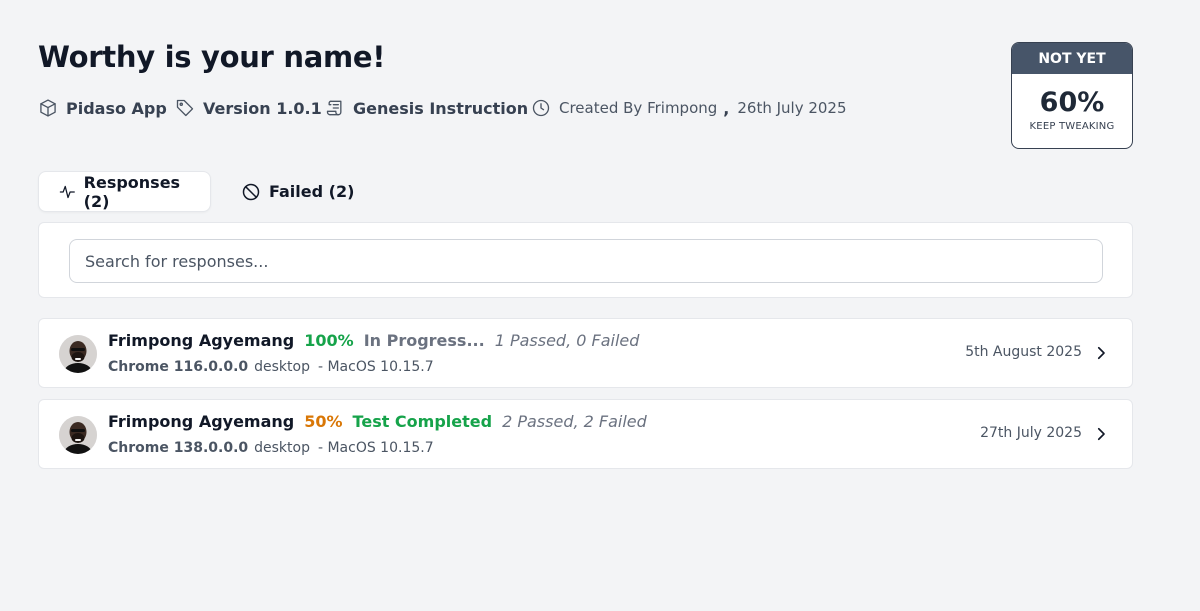 The image size is (1200, 611). Describe the element at coordinates (792, 108) in the screenshot. I see `created-date: 26th July 2025` at that location.